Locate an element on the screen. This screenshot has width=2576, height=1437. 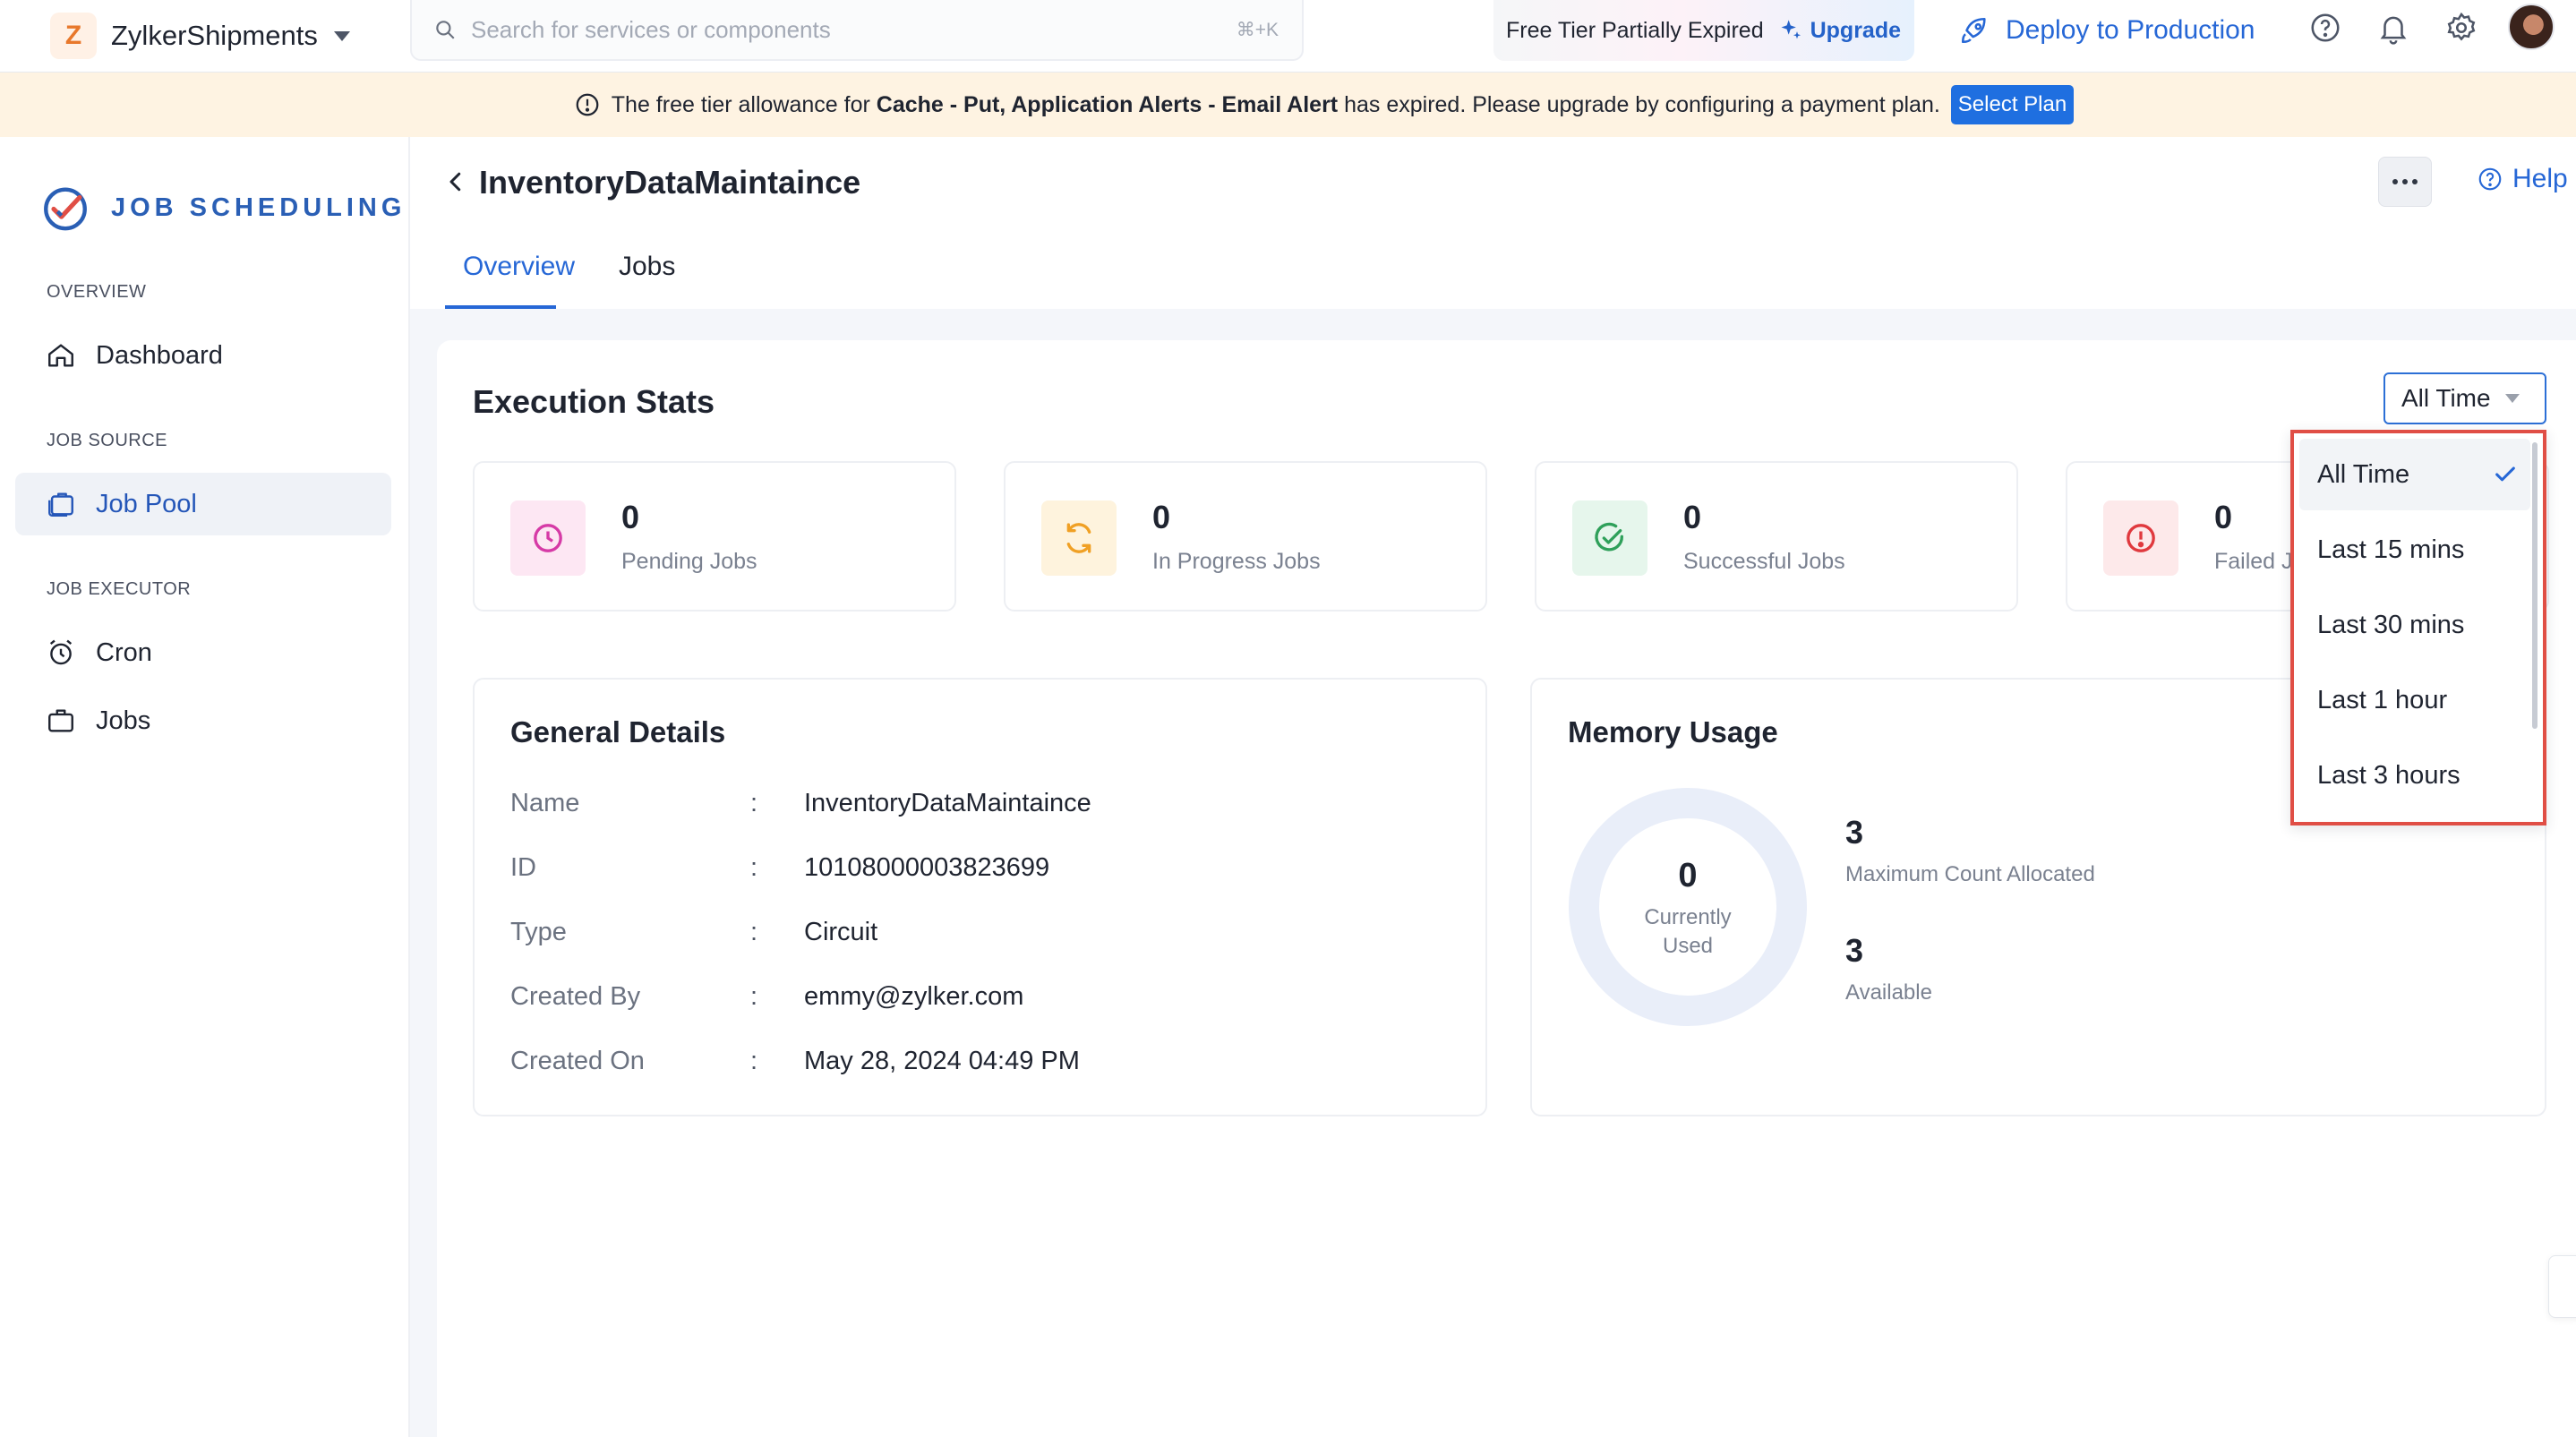
help-label: Help is located at coordinates (2540, 178).